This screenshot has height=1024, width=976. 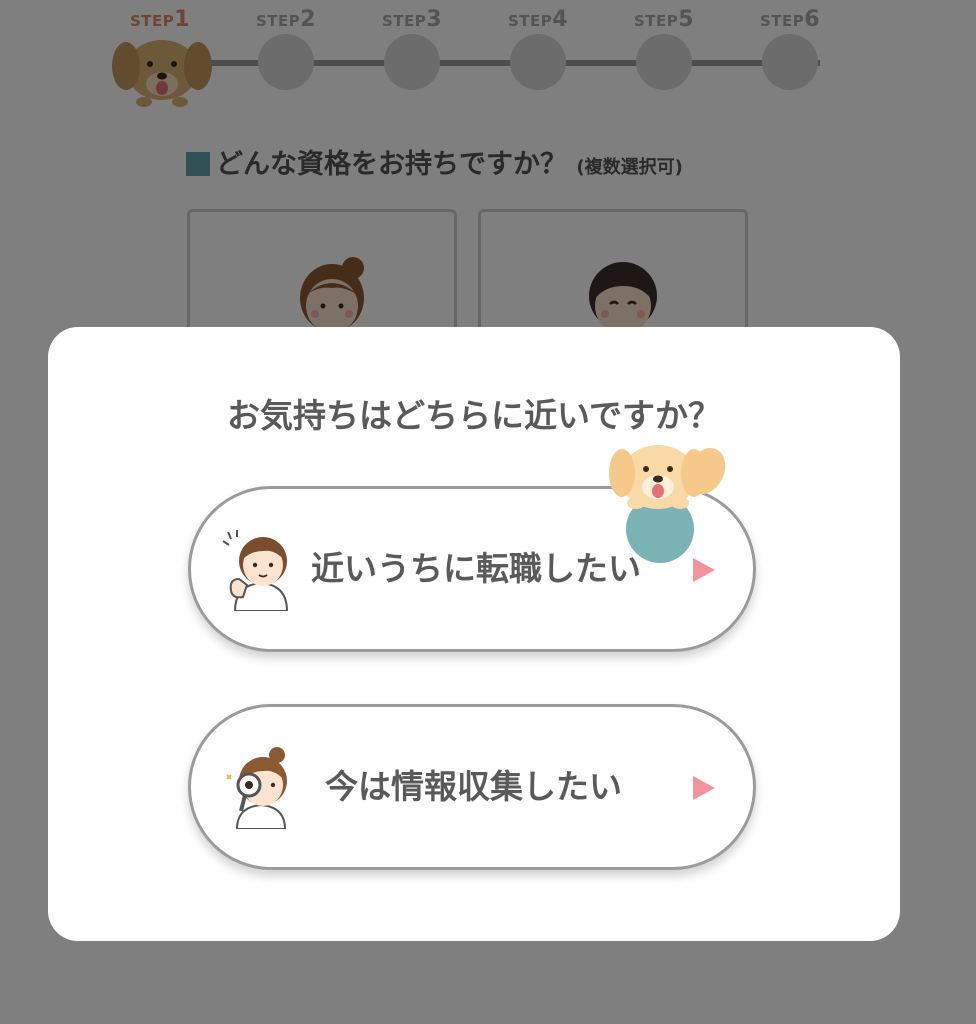 What do you see at coordinates (476, 568) in the screenshot?
I see `option-label: 近いうちに転職したい` at bounding box center [476, 568].